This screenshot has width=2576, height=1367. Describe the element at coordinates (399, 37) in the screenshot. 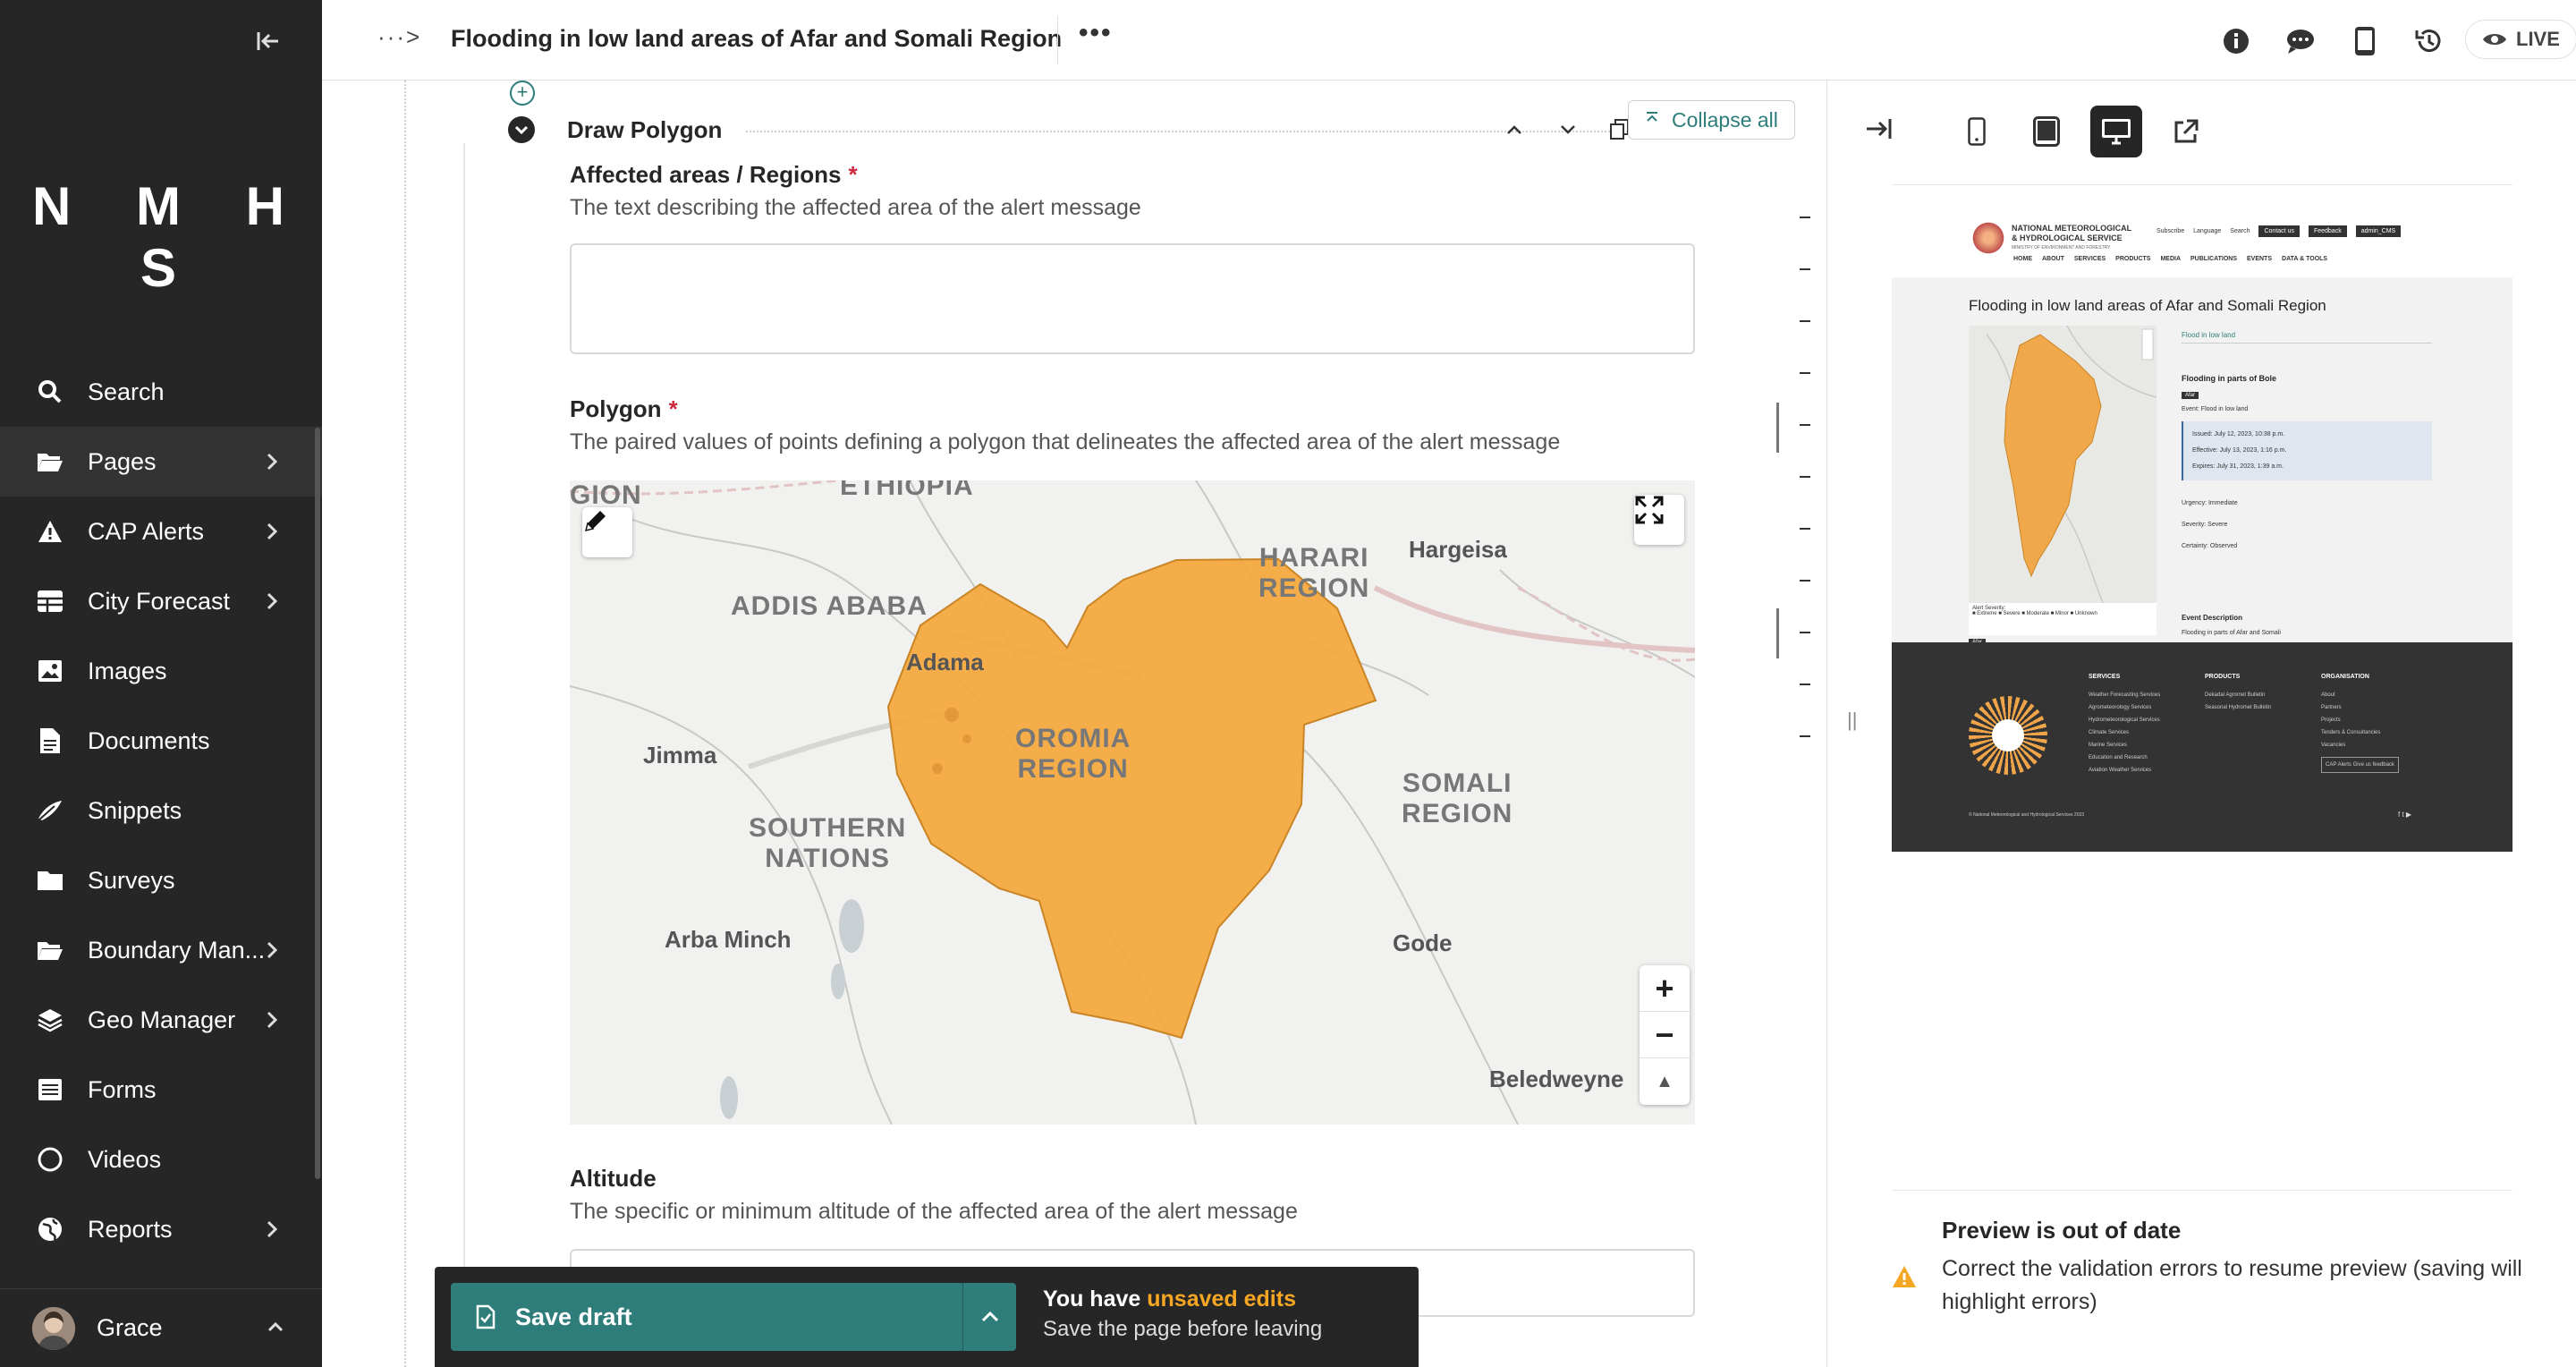

I see `breadcrumb-toggle: ···>` at that location.